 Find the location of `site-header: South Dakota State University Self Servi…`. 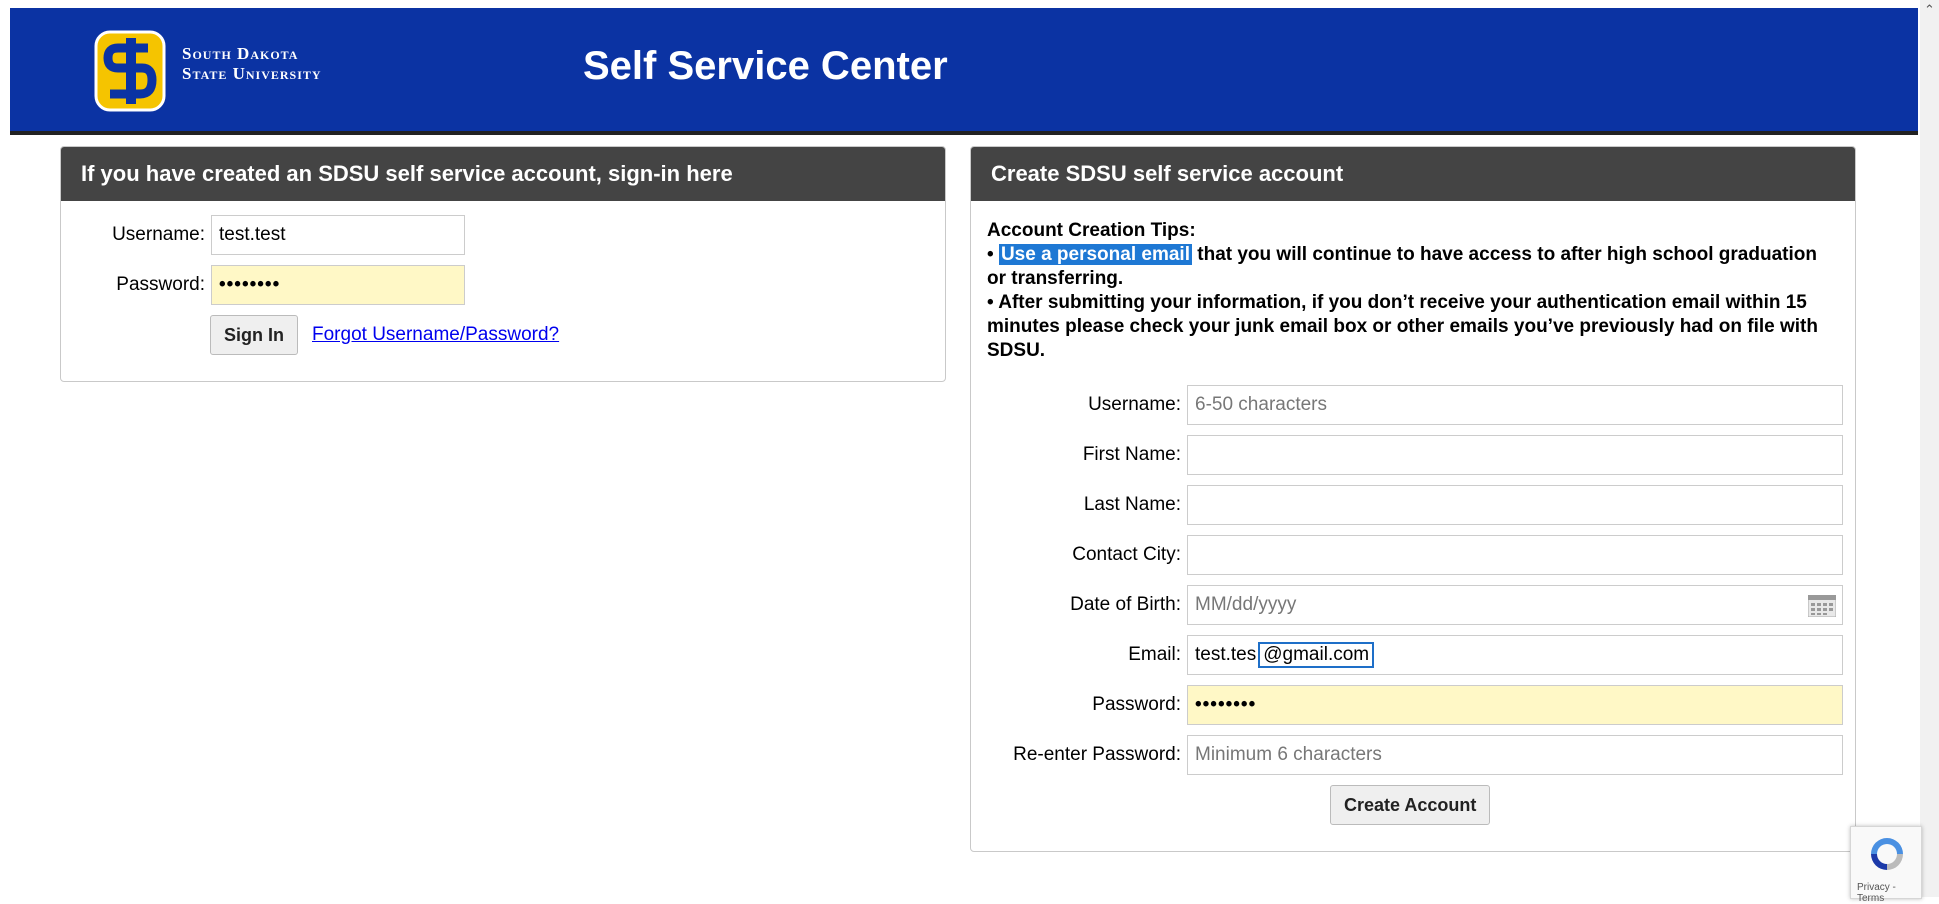

site-header: South Dakota State University Self Servi… is located at coordinates (964, 71).